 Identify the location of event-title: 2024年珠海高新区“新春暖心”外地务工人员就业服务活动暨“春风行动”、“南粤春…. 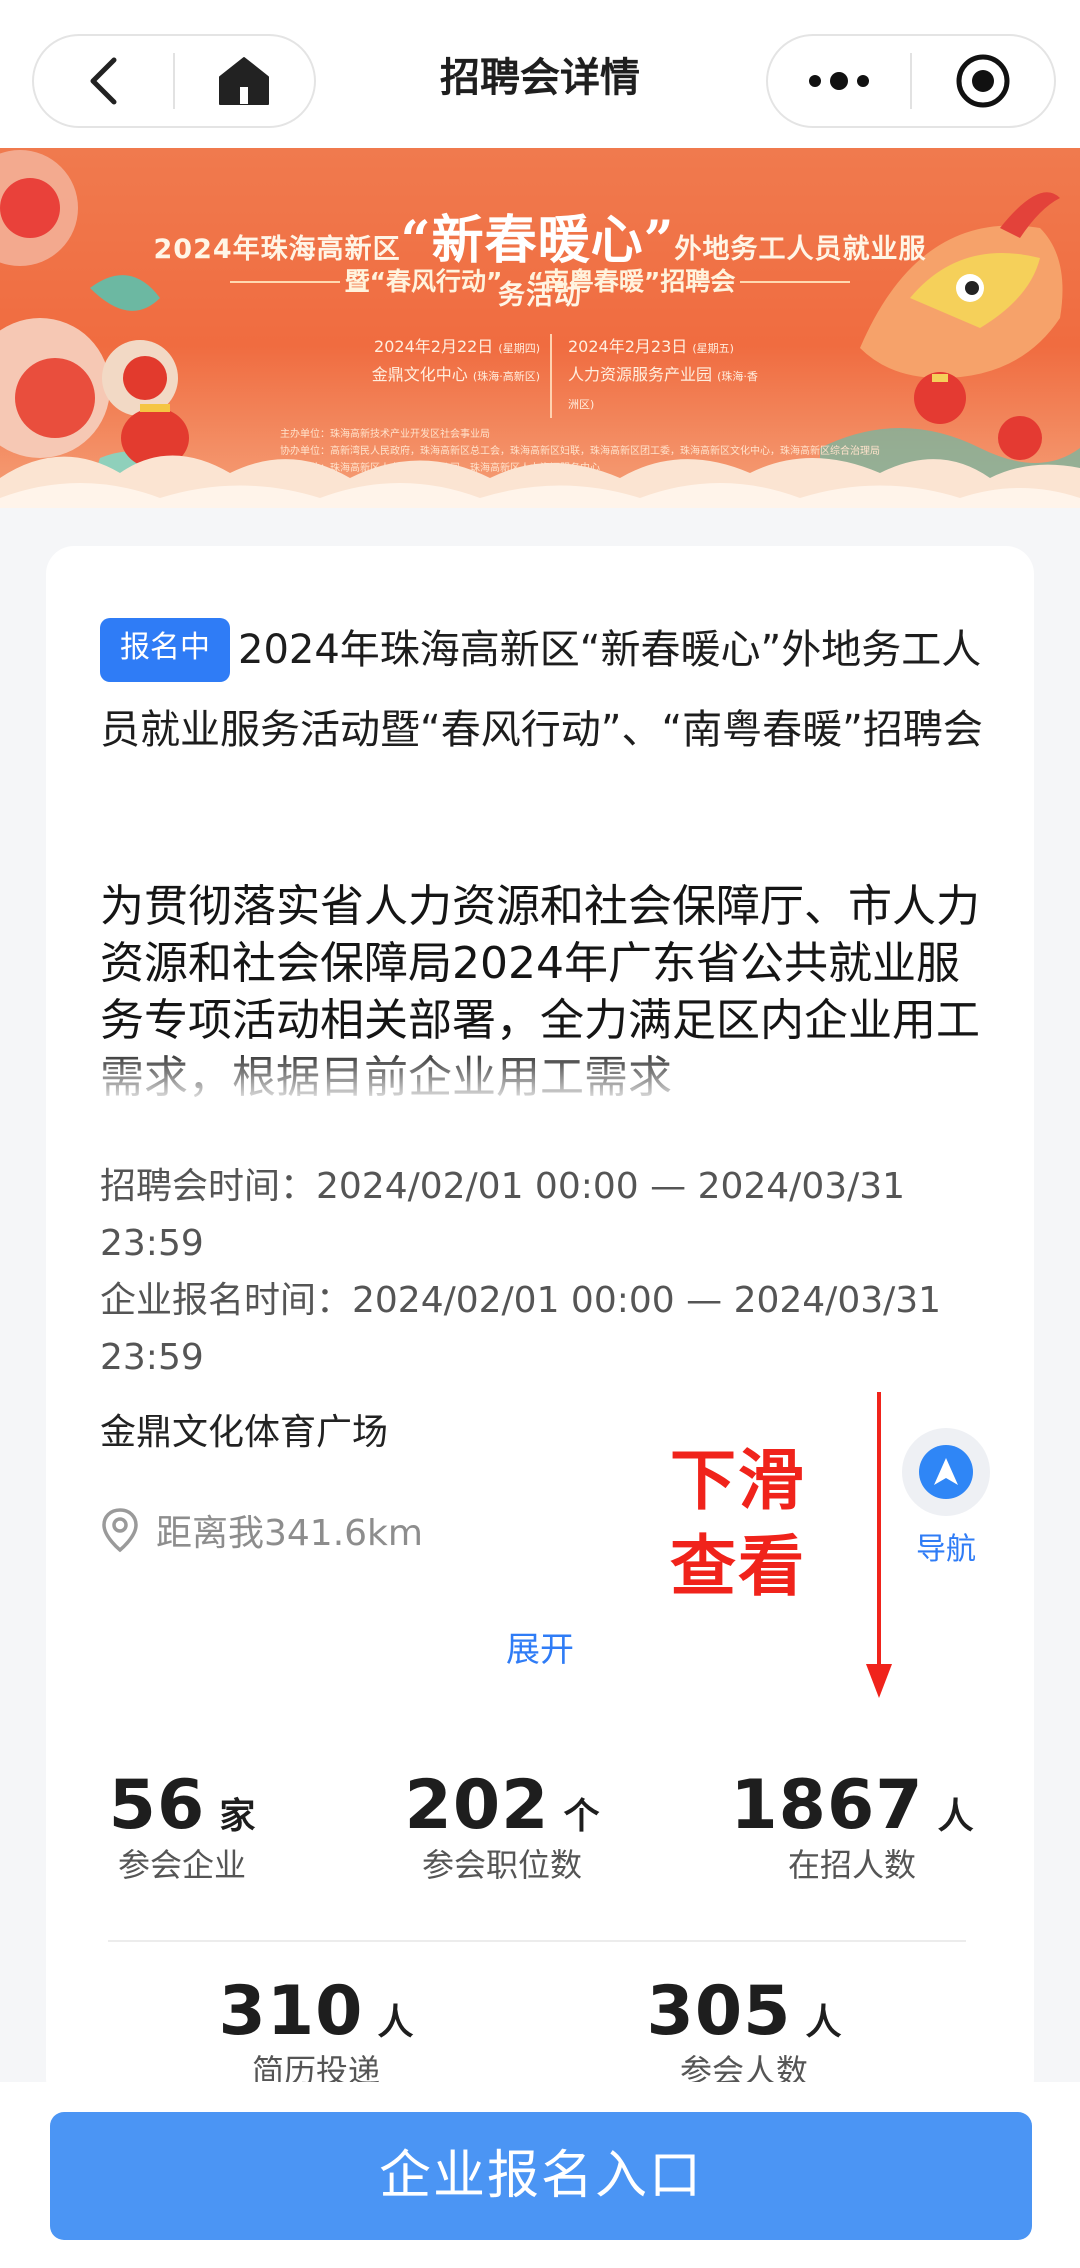
(541, 690).